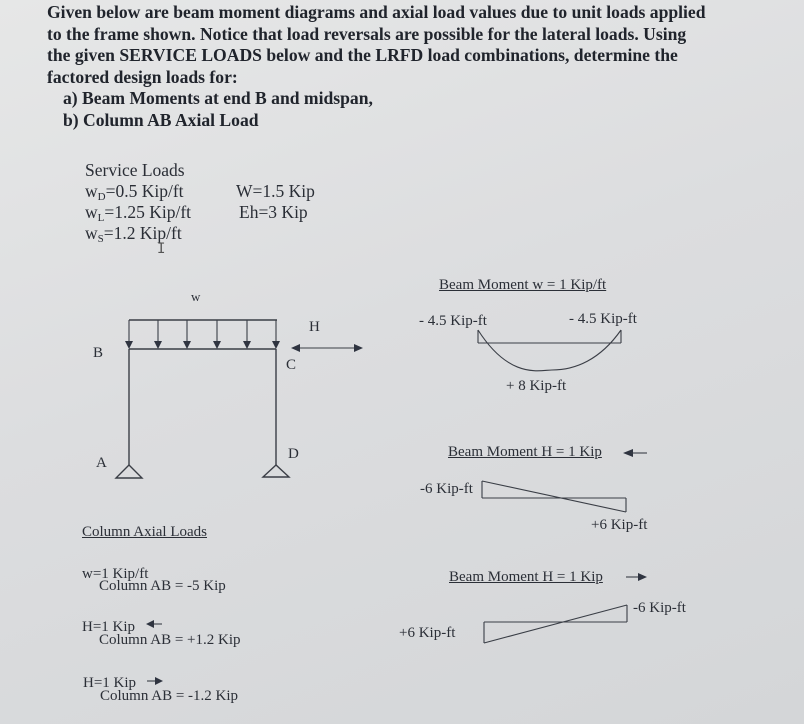 The width and height of the screenshot is (804, 724). I want to click on node-c-label: C, so click(291, 365).